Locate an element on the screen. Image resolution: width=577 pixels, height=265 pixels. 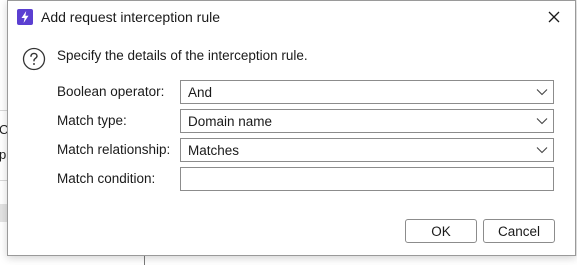
close-icon is located at coordinates (554, 17).